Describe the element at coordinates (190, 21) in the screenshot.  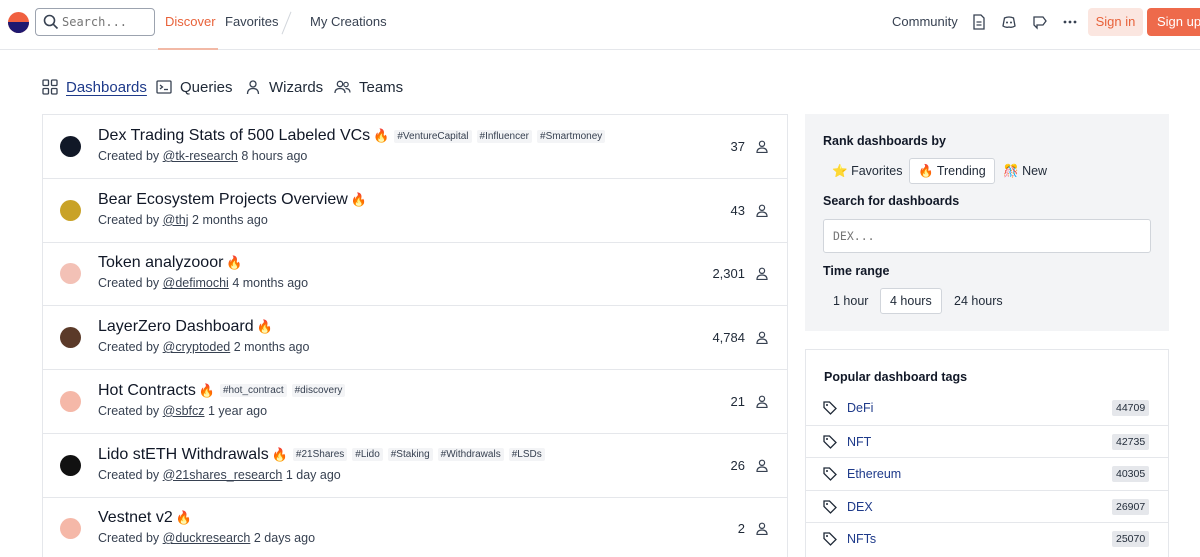
I see `nav-discover: Discover` at that location.